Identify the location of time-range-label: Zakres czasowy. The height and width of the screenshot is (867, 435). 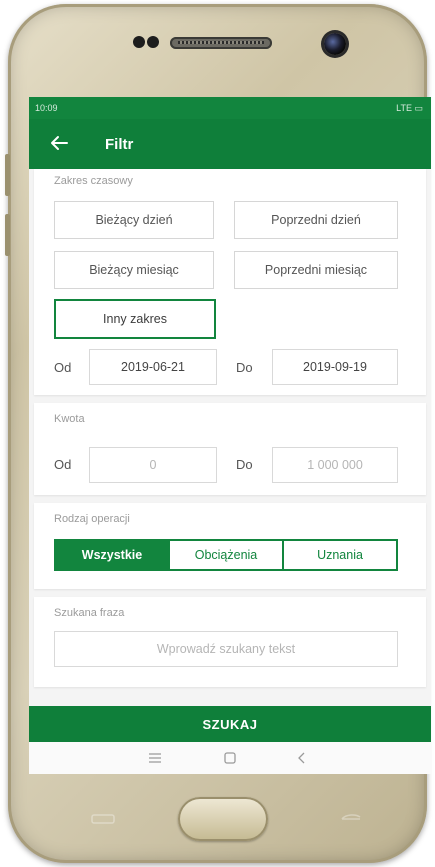
(93, 181).